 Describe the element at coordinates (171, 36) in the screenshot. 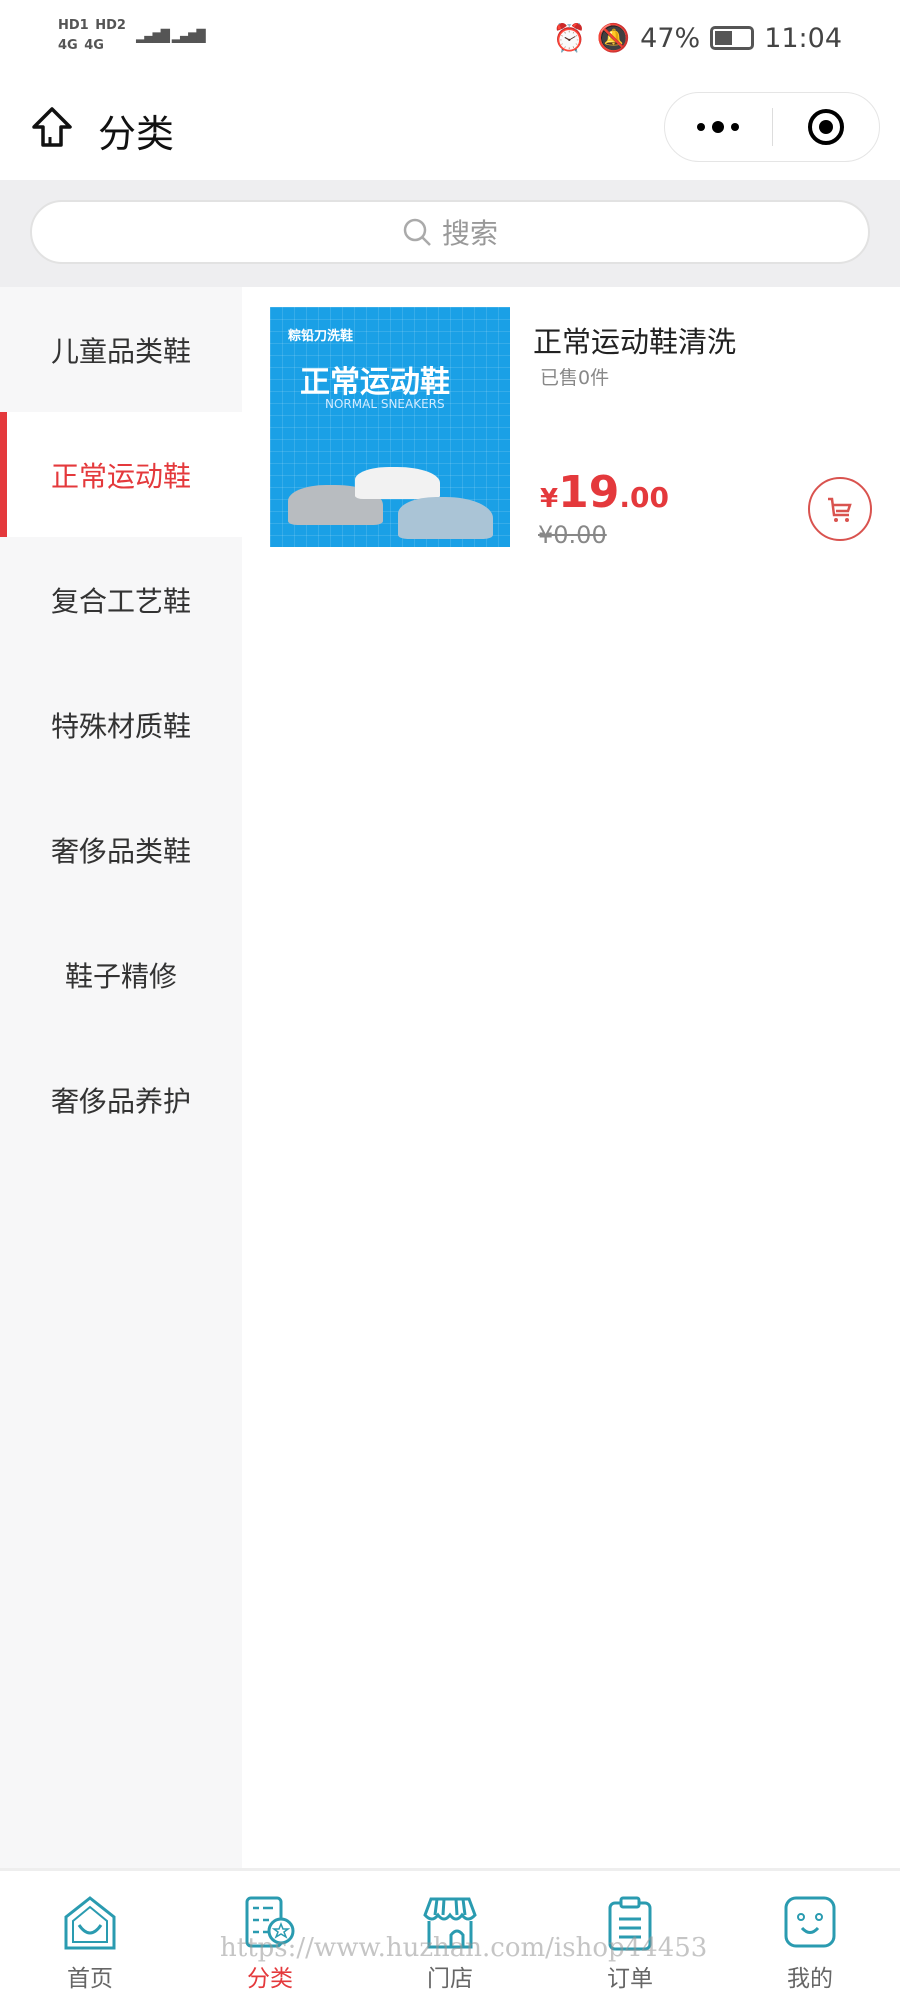

I see `signal-bars-icon: ▂▄▆█ ▂▄▆█` at that location.